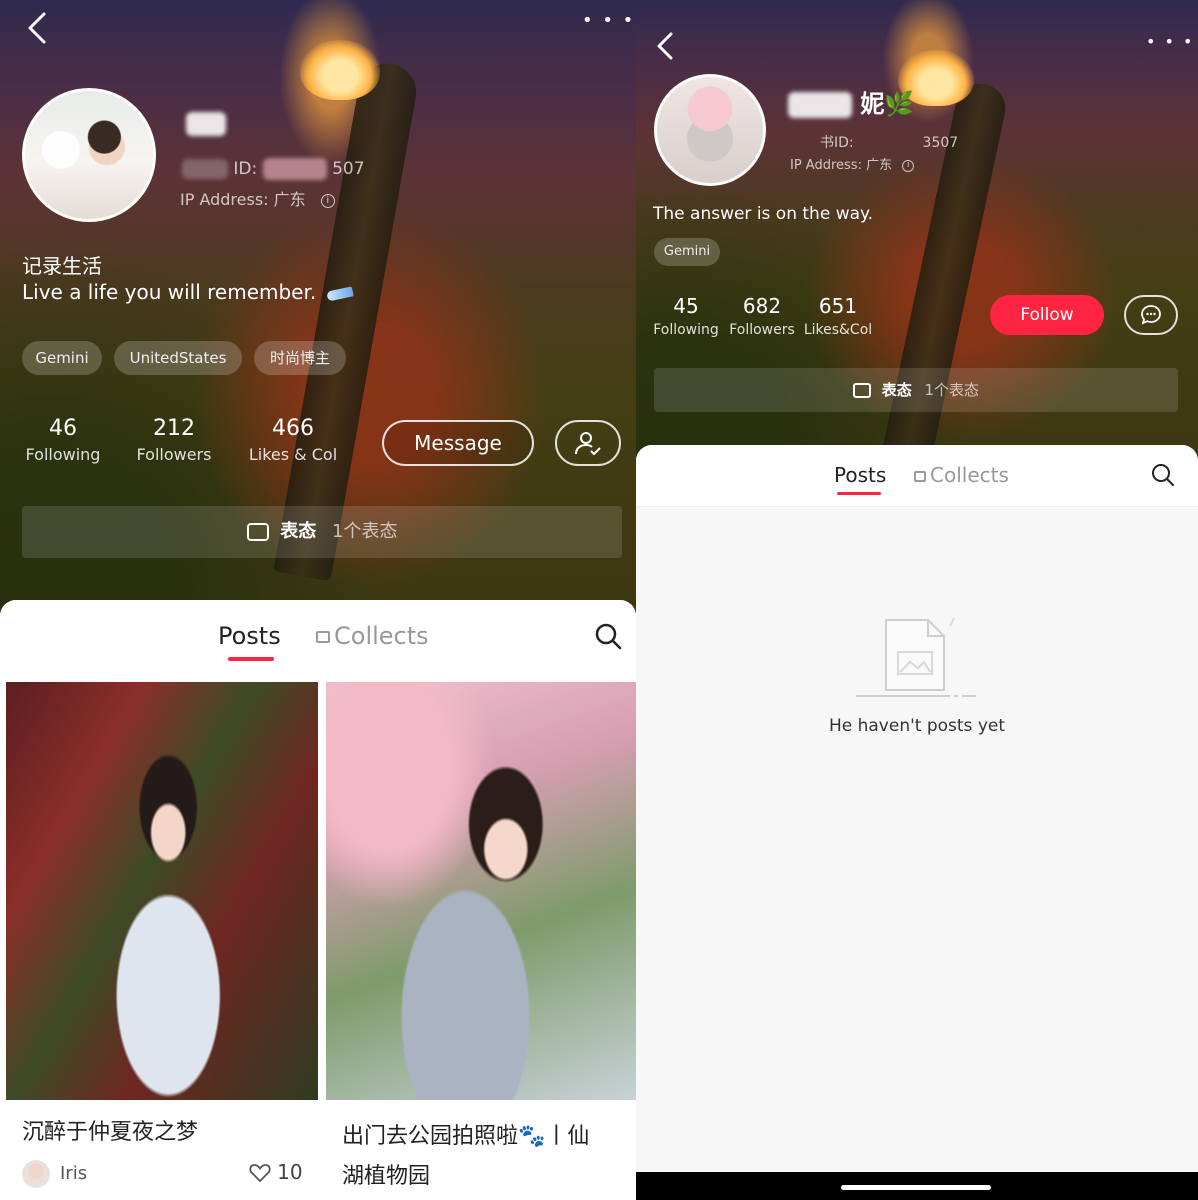 The height and width of the screenshot is (1200, 1198). Describe the element at coordinates (484, 1154) in the screenshot. I see `post-title: 出门去公园拍照啦🐾丨仙 湖植物园` at that location.